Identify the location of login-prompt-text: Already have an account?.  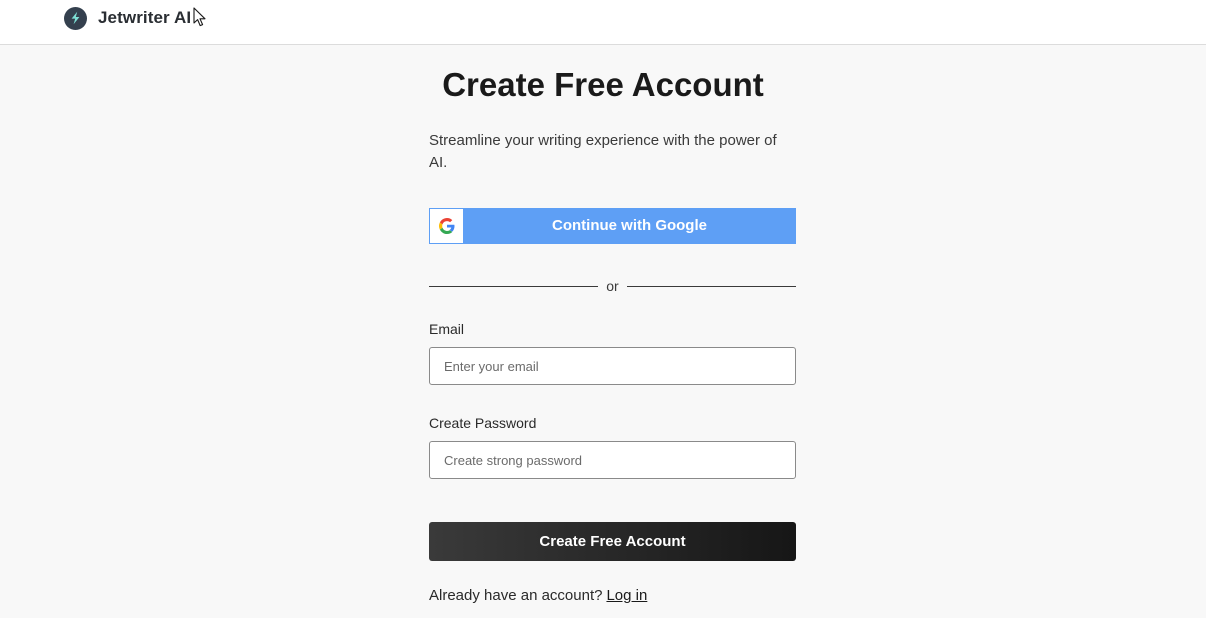
(516, 595).